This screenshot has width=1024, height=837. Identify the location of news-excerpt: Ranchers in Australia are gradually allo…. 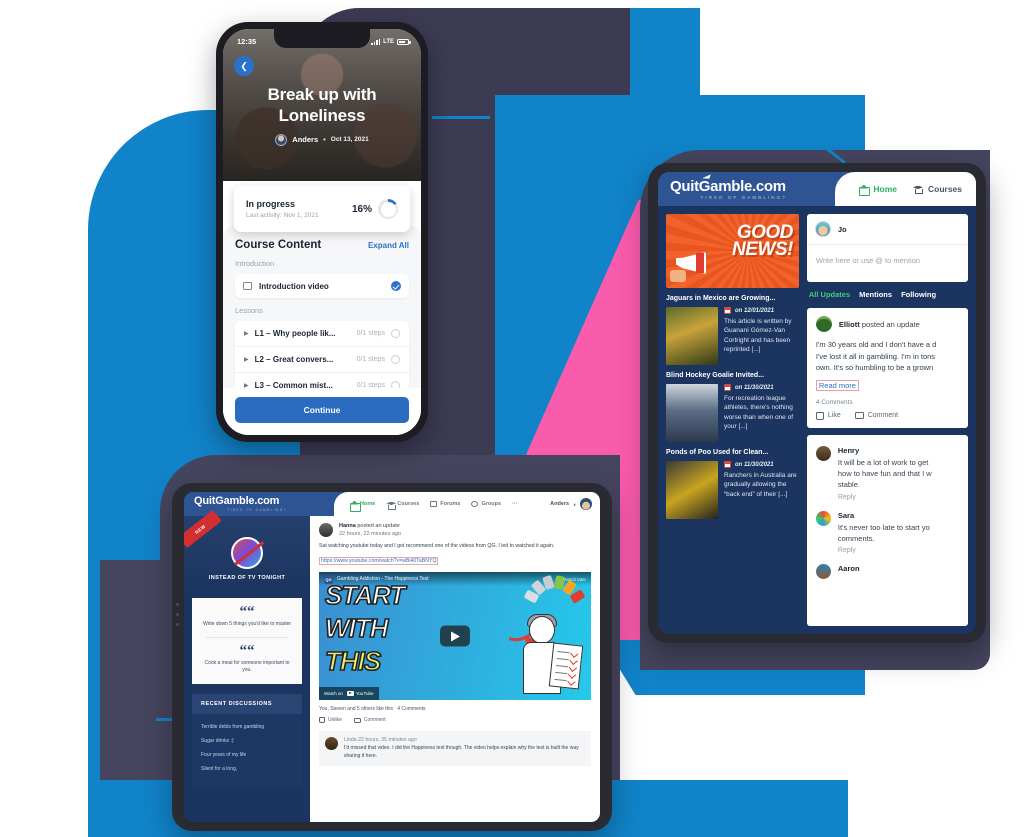
(760, 485).